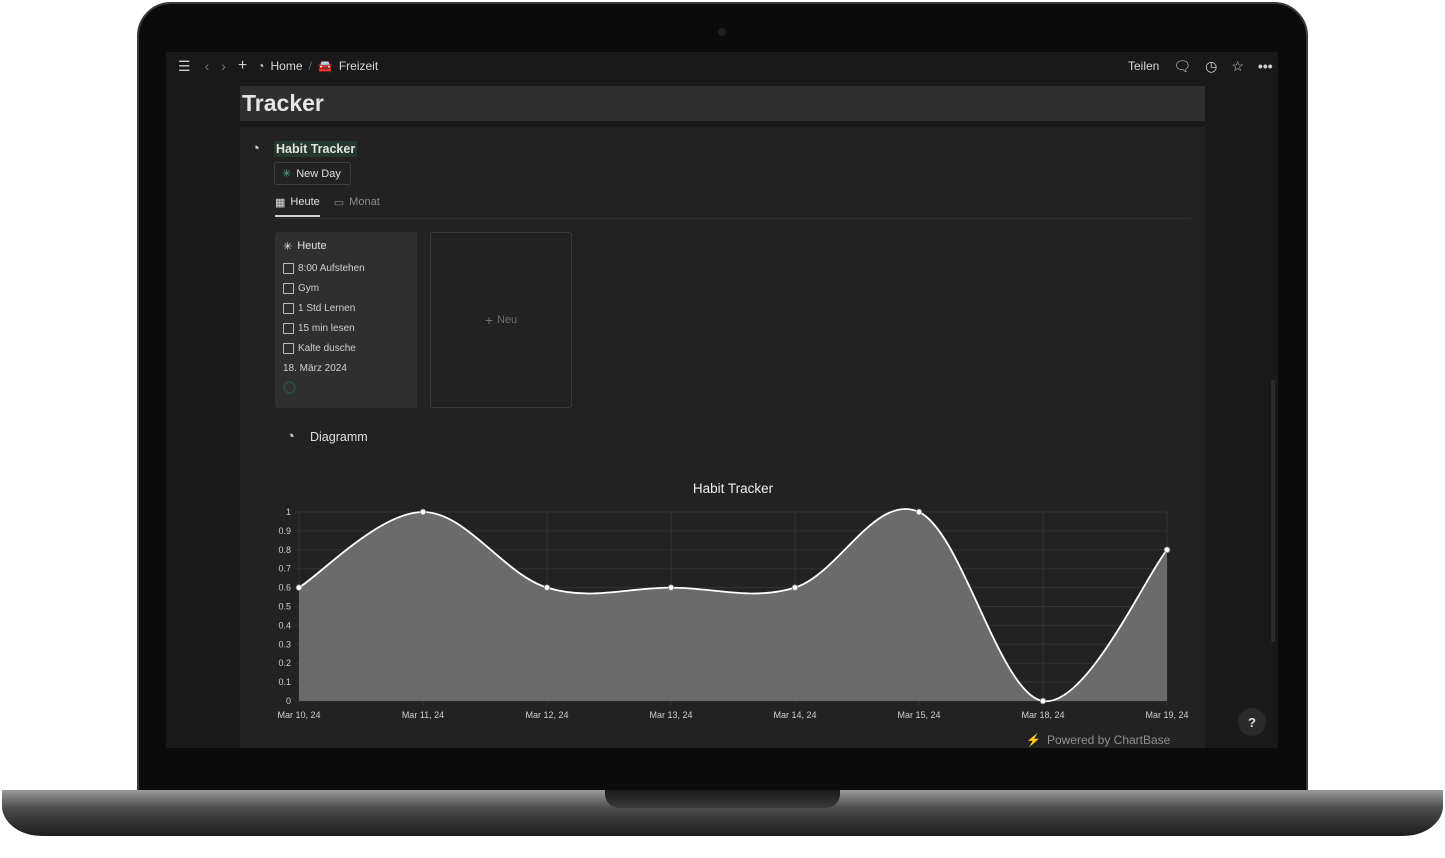 The height and width of the screenshot is (858, 1445). What do you see at coordinates (284, 682) in the screenshot?
I see `y-tick-label: 0.1` at bounding box center [284, 682].